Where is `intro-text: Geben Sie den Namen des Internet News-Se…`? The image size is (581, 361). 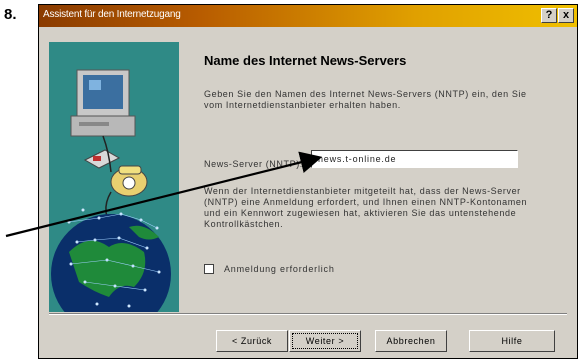 intro-text: Geben Sie den Namen des Internet News-Se… is located at coordinates (365, 99).